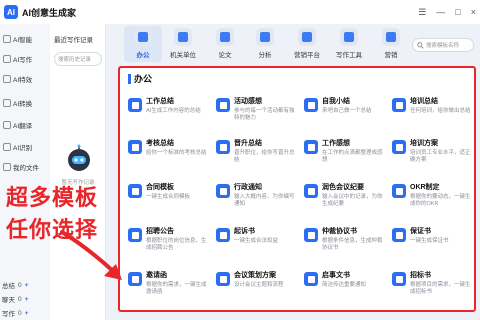 This screenshot has width=480, height=320. I want to click on sidebar-item-ai-recognize: AI识别, so click(17, 147).